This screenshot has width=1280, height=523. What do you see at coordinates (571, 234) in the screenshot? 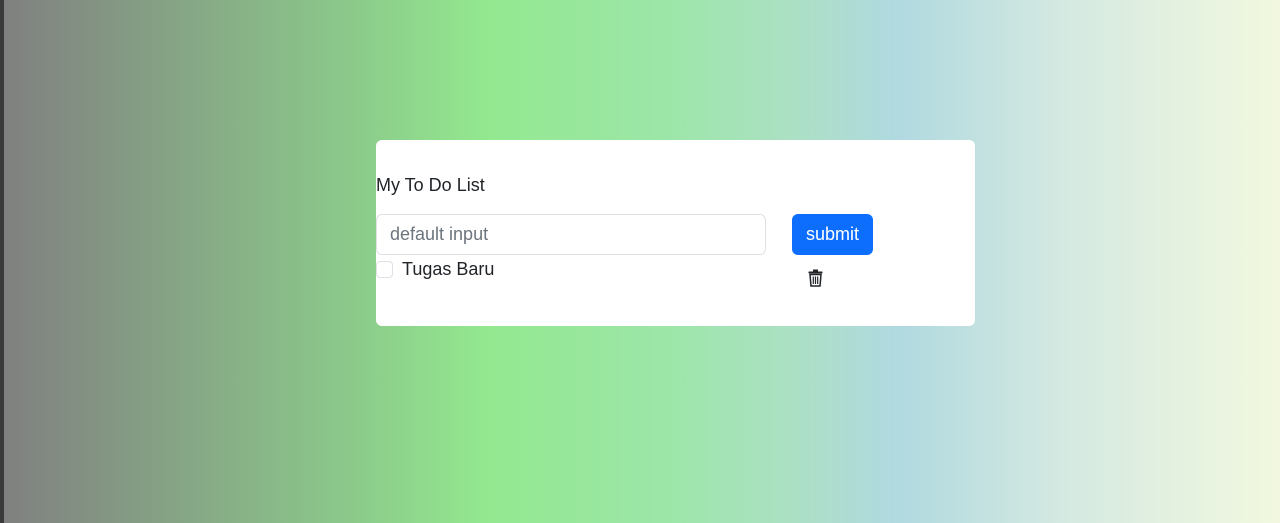
I see `todo-input` at bounding box center [571, 234].